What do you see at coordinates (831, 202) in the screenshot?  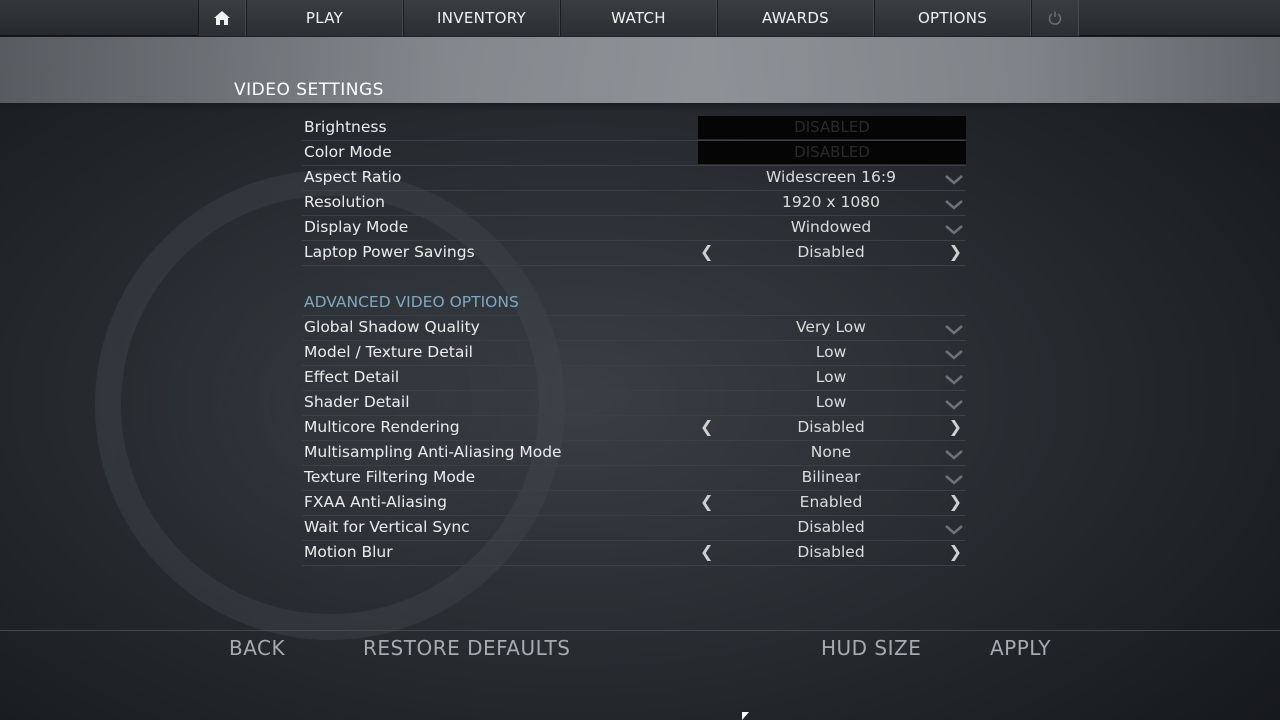 I see `dropdown-value: 1920 x 1080` at bounding box center [831, 202].